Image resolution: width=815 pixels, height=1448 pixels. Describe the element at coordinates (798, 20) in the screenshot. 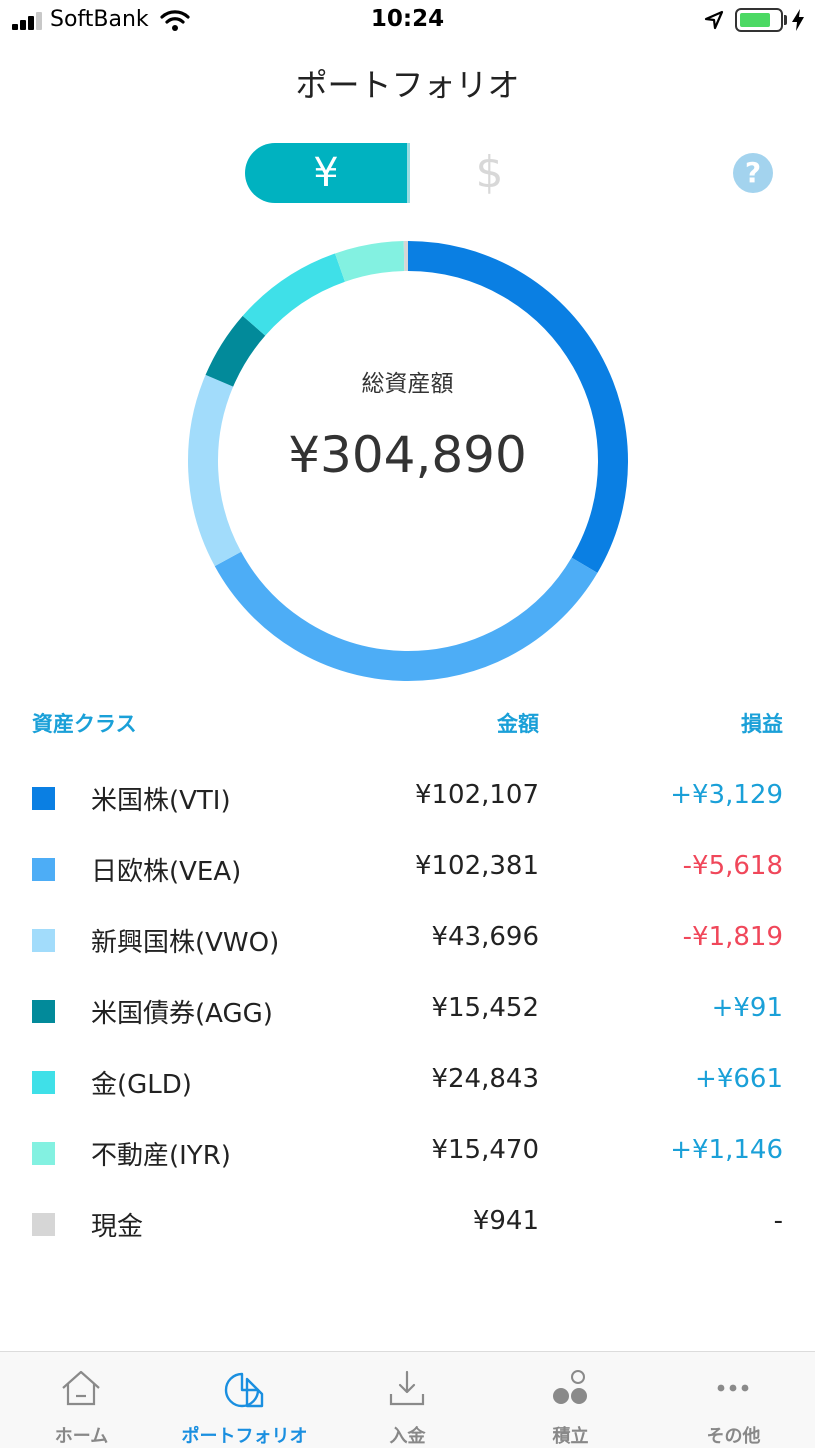

I see `charging-bolt-icon` at that location.